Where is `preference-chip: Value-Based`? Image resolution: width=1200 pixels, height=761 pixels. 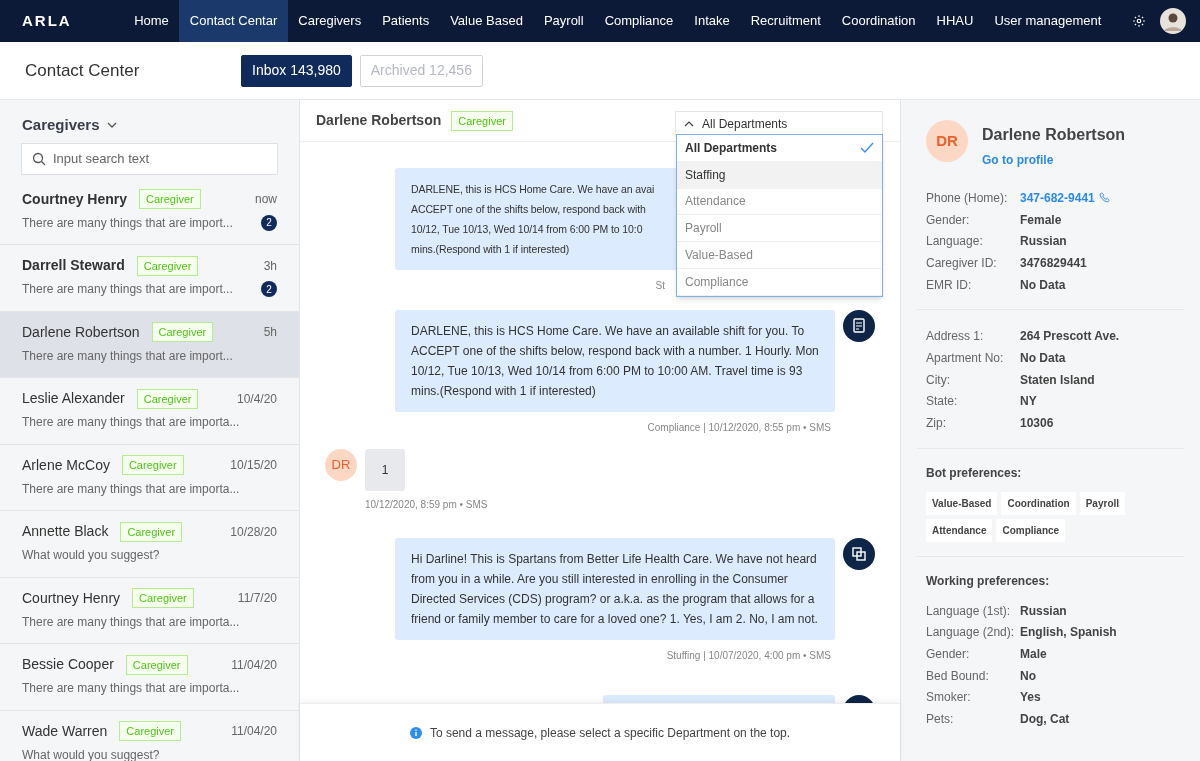 preference-chip: Value-Based is located at coordinates (962, 503).